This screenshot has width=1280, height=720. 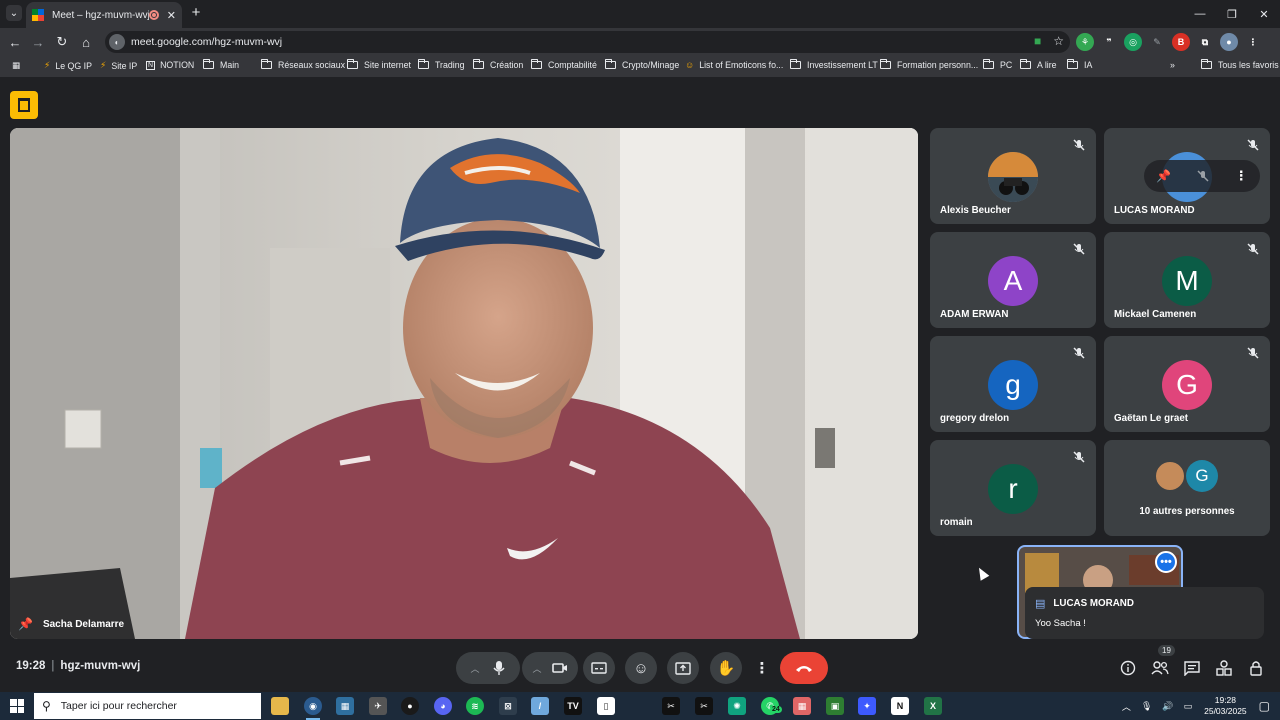 What do you see at coordinates (762, 668) in the screenshot?
I see `more-vert-icon: ⋮` at bounding box center [762, 668].